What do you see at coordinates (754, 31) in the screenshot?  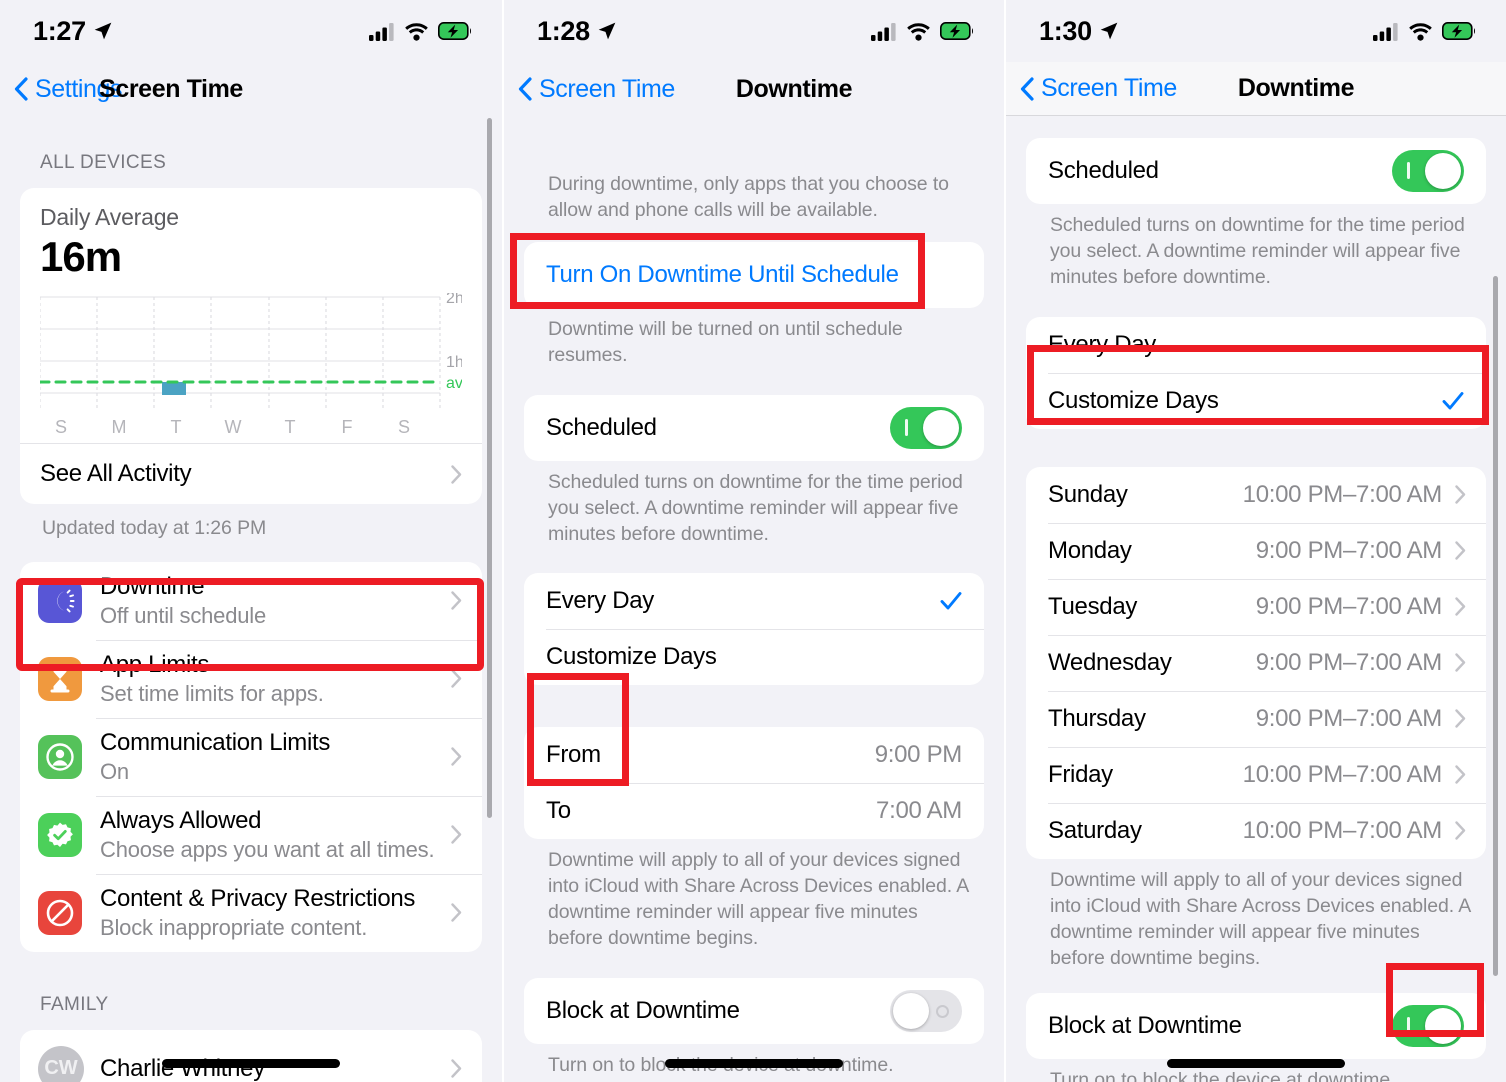 I see `status-bar: 1:28` at bounding box center [754, 31].